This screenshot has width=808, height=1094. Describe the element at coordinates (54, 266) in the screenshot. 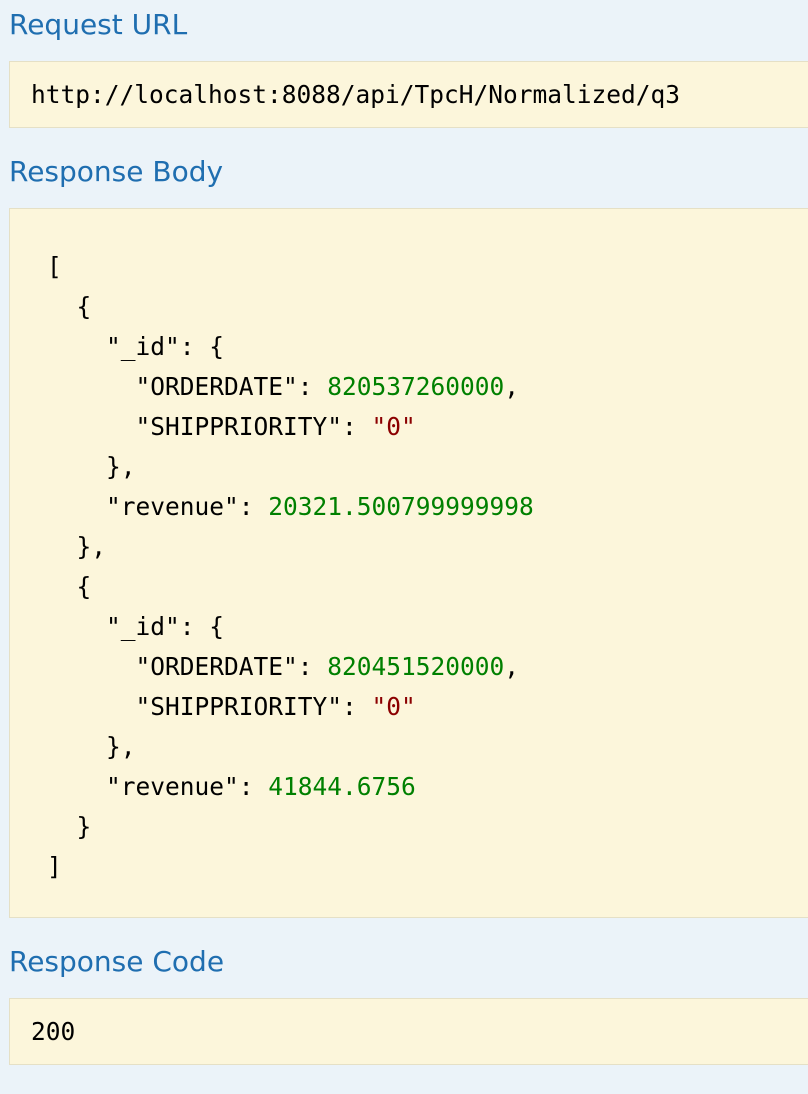

I see `json-token: [` at that location.